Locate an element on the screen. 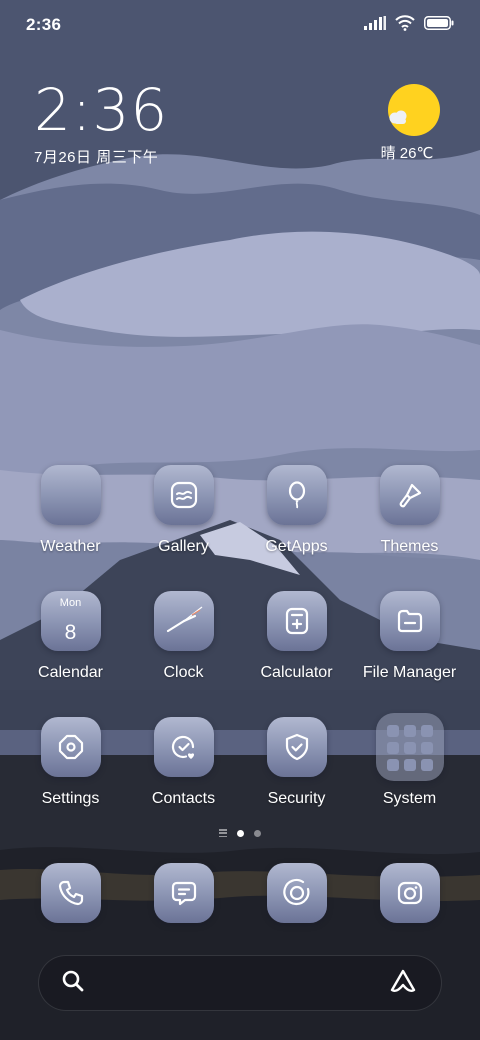 The height and width of the screenshot is (1040, 480). app-settings: Settings is located at coordinates (70, 780).